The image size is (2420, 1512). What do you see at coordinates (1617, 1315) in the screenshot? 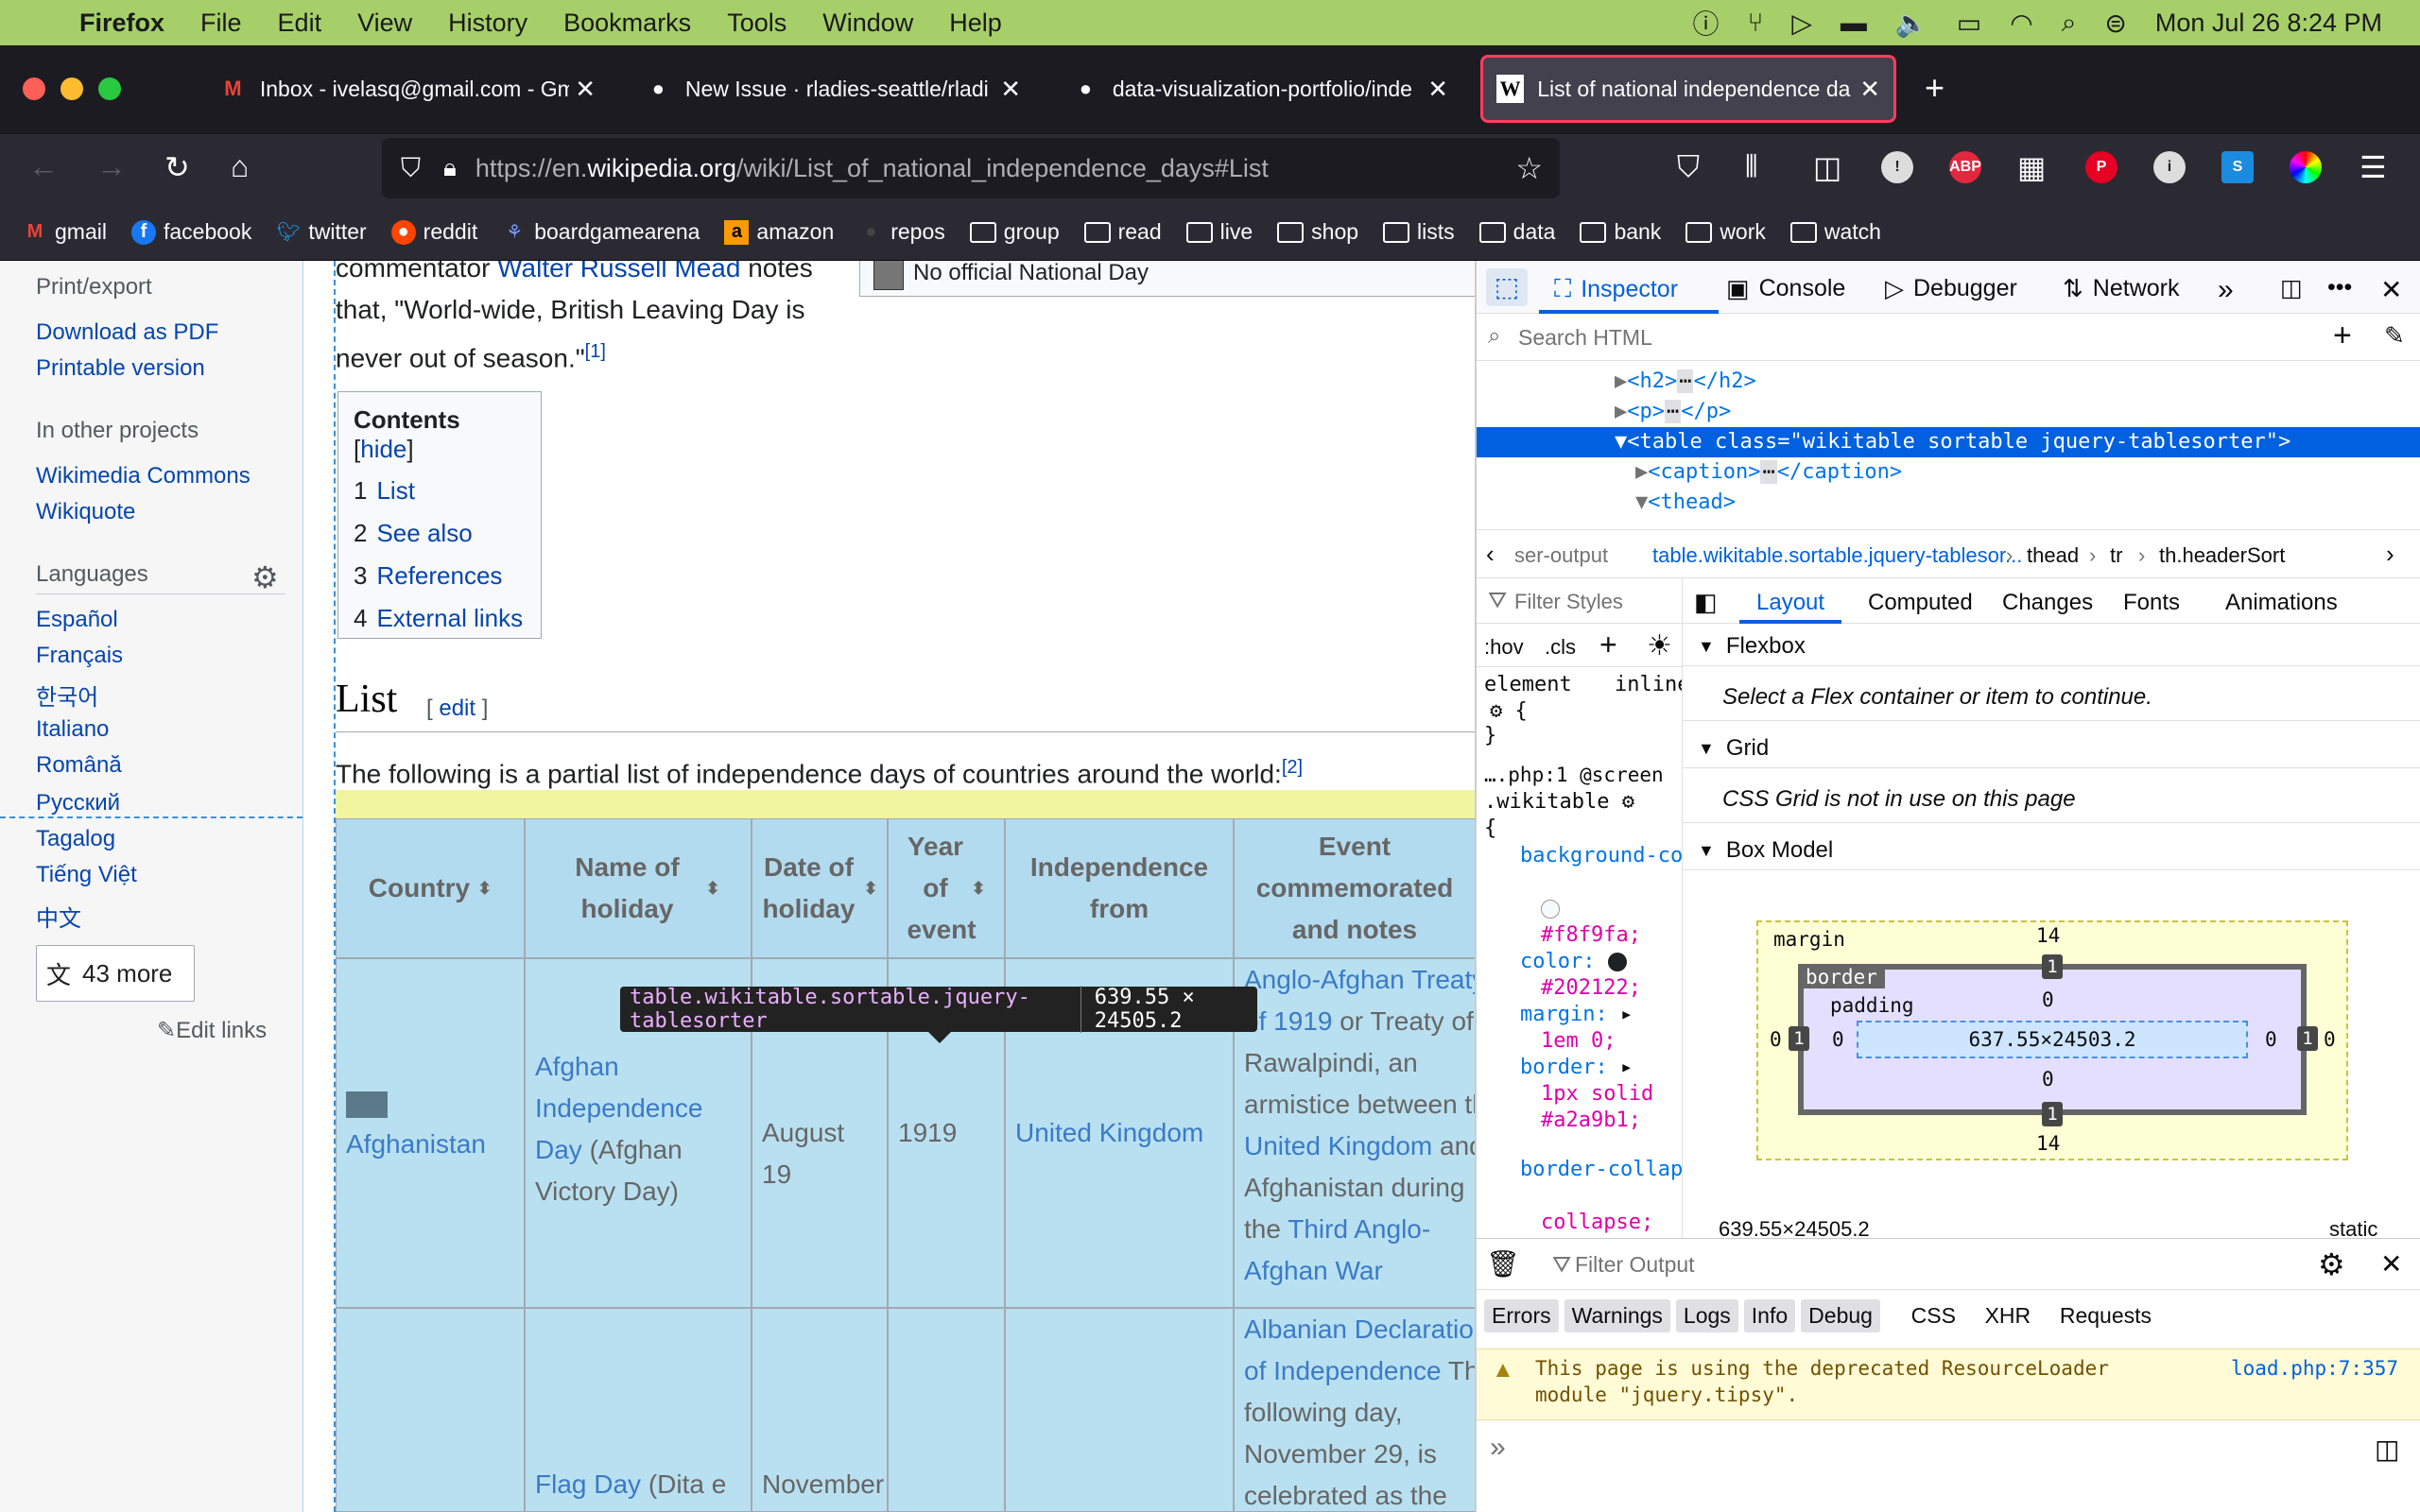
I see `filter-warnings: Warnings` at bounding box center [1617, 1315].